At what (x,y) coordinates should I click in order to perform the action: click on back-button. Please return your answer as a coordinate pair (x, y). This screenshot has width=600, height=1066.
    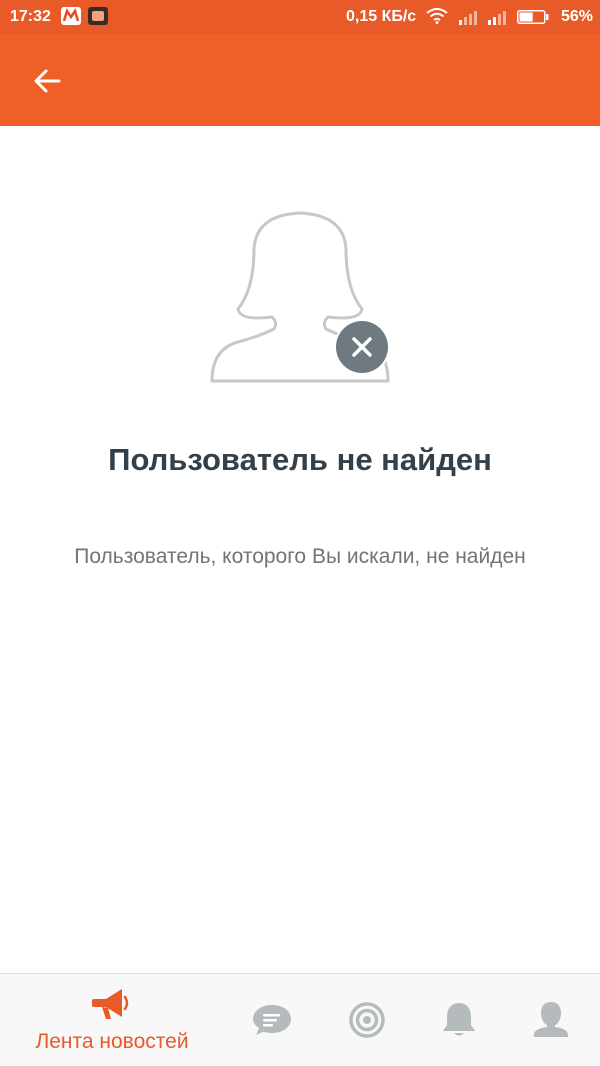
    Looking at the image, I should click on (47, 81).